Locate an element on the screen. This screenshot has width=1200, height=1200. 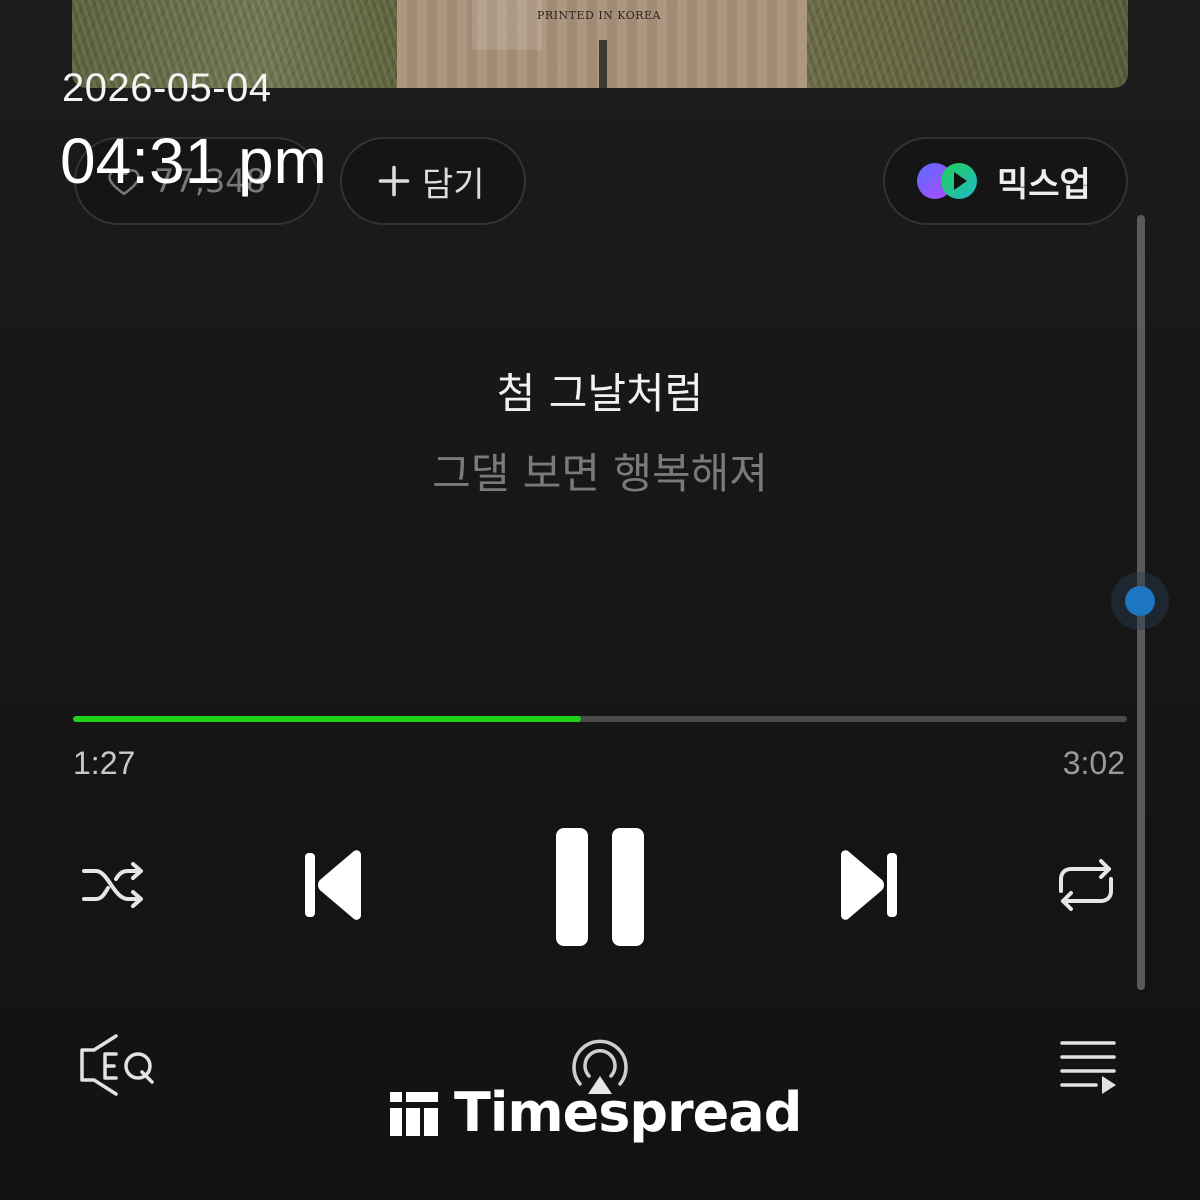
mixup-button: 믹스업 is located at coordinates (1005, 181).